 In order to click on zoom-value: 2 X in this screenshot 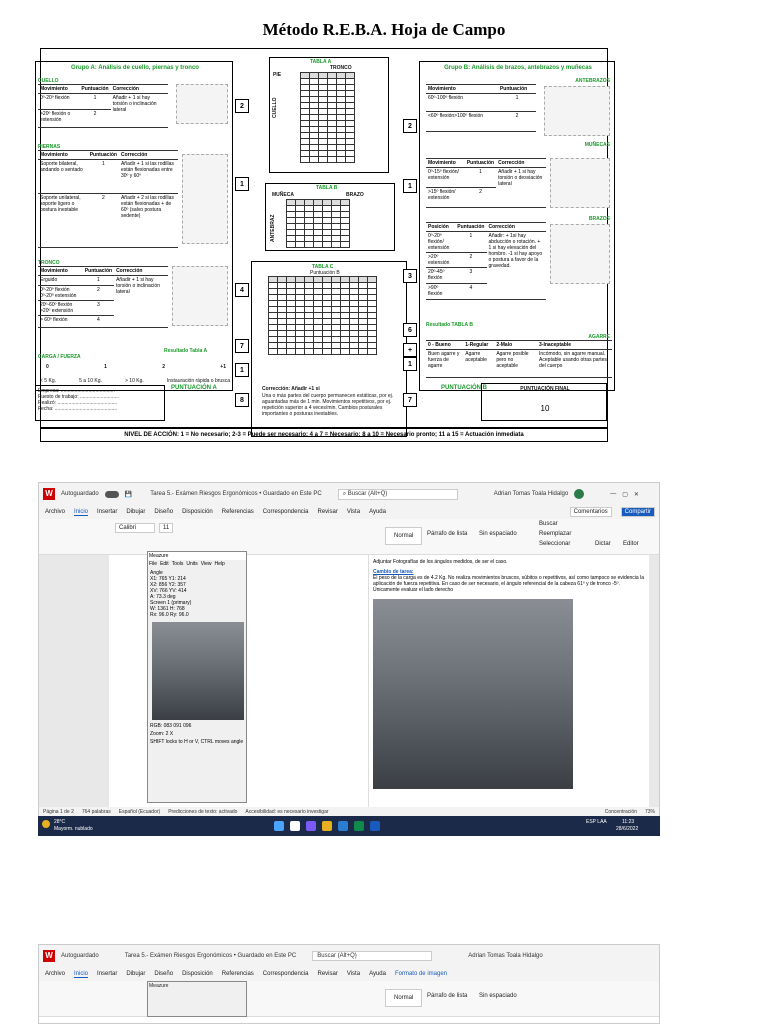, I will do `click(170, 734)`.